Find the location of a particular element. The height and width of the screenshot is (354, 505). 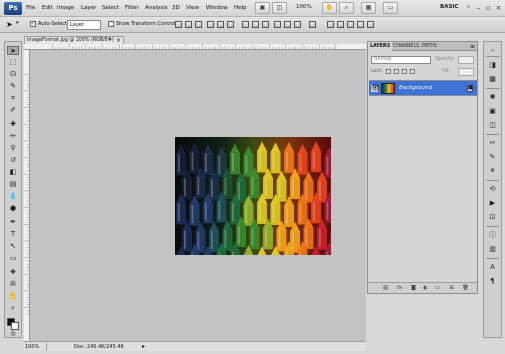

paragraph-panel-icon: ¶ is located at coordinates (492, 281).